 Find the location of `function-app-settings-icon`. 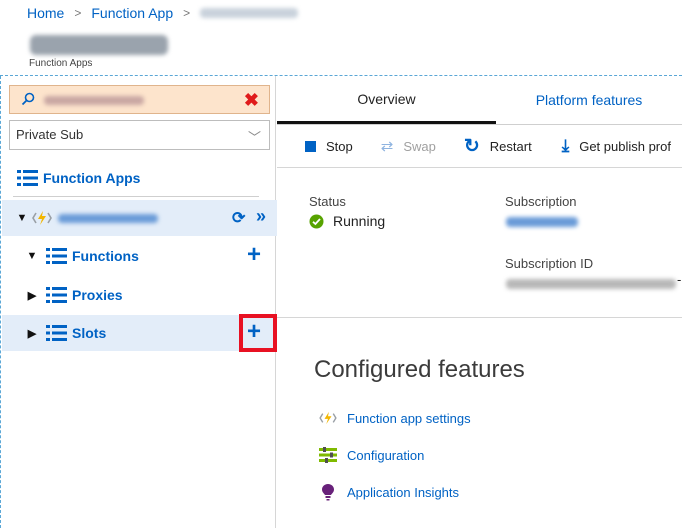

function-app-settings-icon is located at coordinates (328, 418).